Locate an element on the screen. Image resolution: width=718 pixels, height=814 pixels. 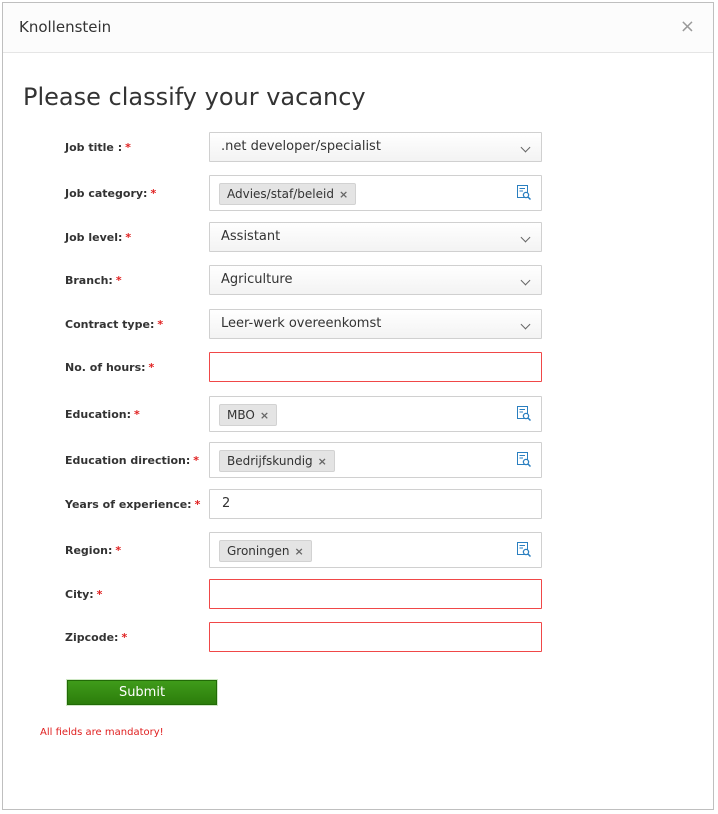
city-label: City: * is located at coordinates (83, 594).